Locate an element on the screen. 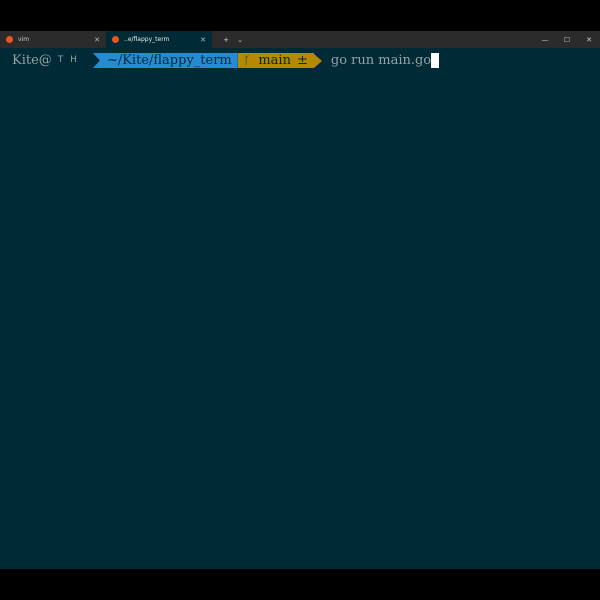 The width and height of the screenshot is (600, 600). prompt-user: Kite@ is located at coordinates (32, 60).